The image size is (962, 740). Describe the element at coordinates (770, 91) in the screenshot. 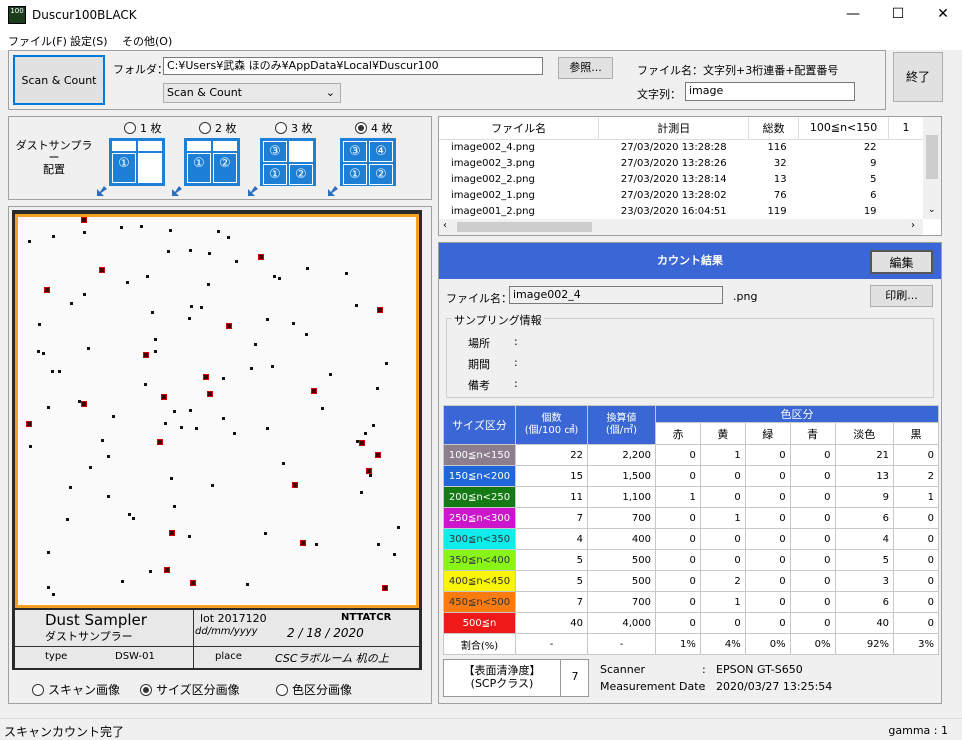

I see `string-input: image` at that location.